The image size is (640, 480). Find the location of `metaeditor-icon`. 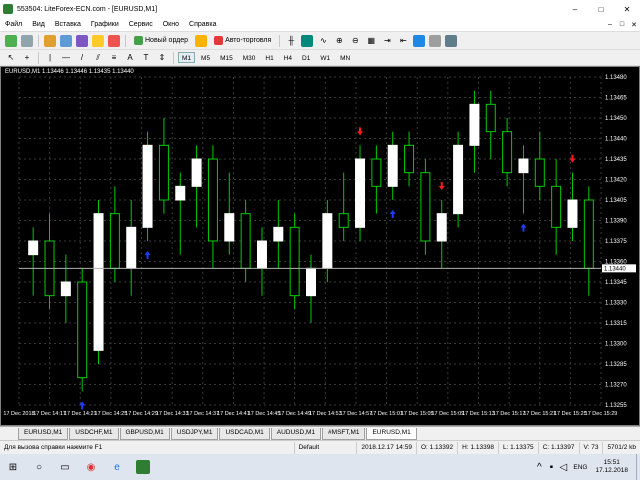

metaeditor-icon is located at coordinates (201, 40).